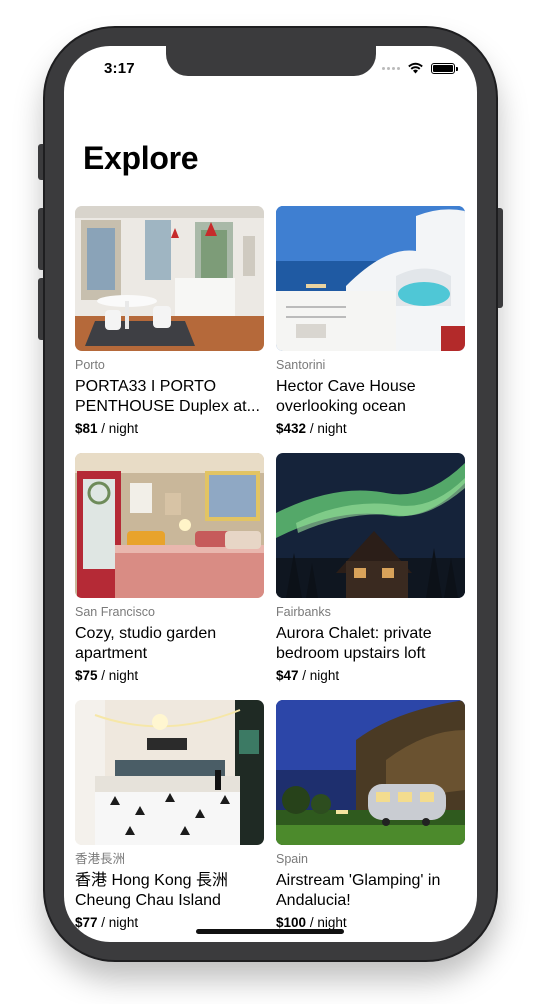  I want to click on battery-icon, so click(444, 68).